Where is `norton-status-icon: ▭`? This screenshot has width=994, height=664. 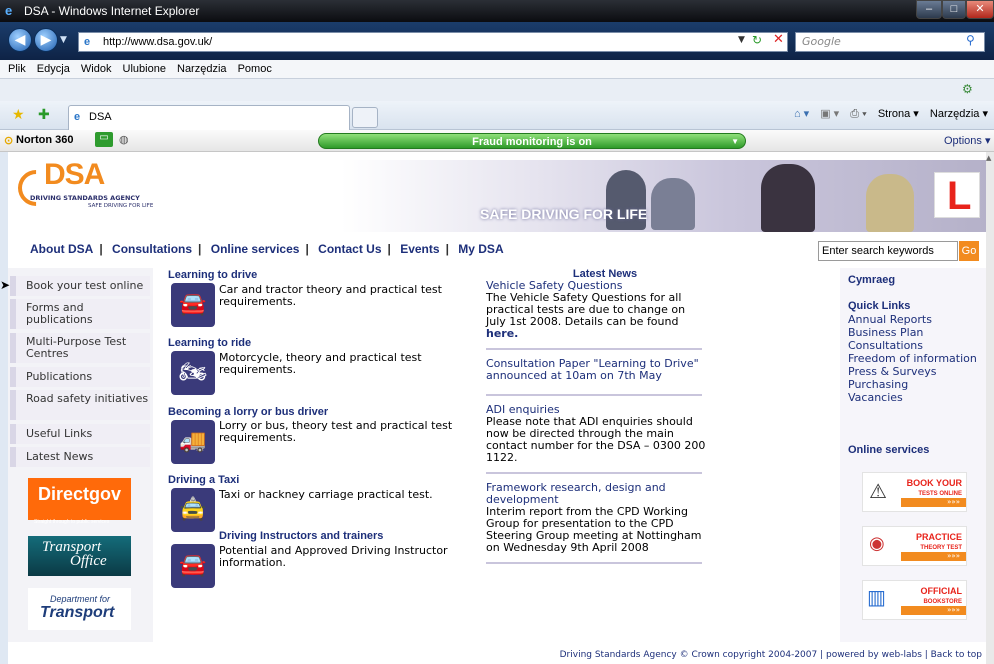
norton-status-icon: ▭ is located at coordinates (104, 139).